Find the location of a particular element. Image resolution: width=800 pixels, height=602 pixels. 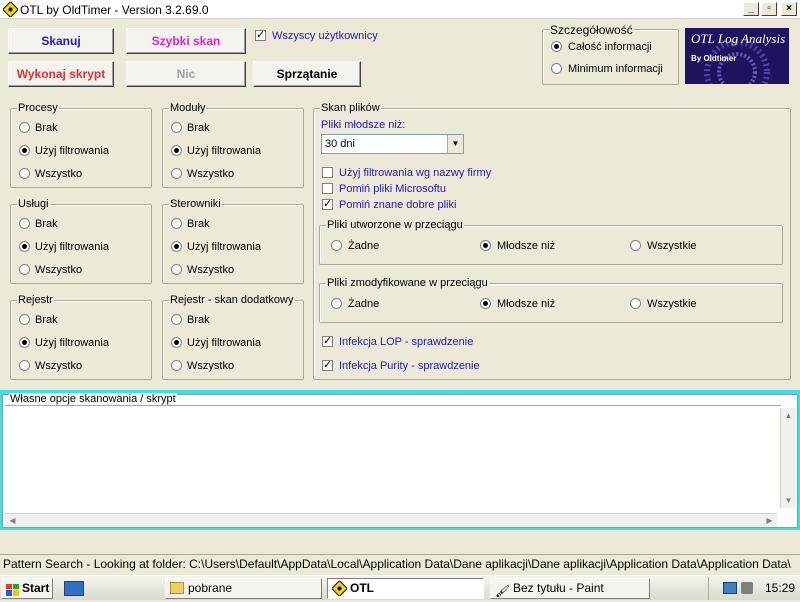

detail-full-radio is located at coordinates (556, 46).